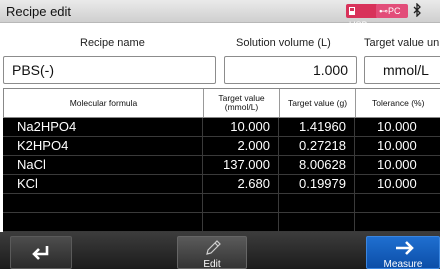 The height and width of the screenshot is (269, 440). What do you see at coordinates (392, 11) in the screenshot?
I see `pc-status-badge: ⊷PC` at bounding box center [392, 11].